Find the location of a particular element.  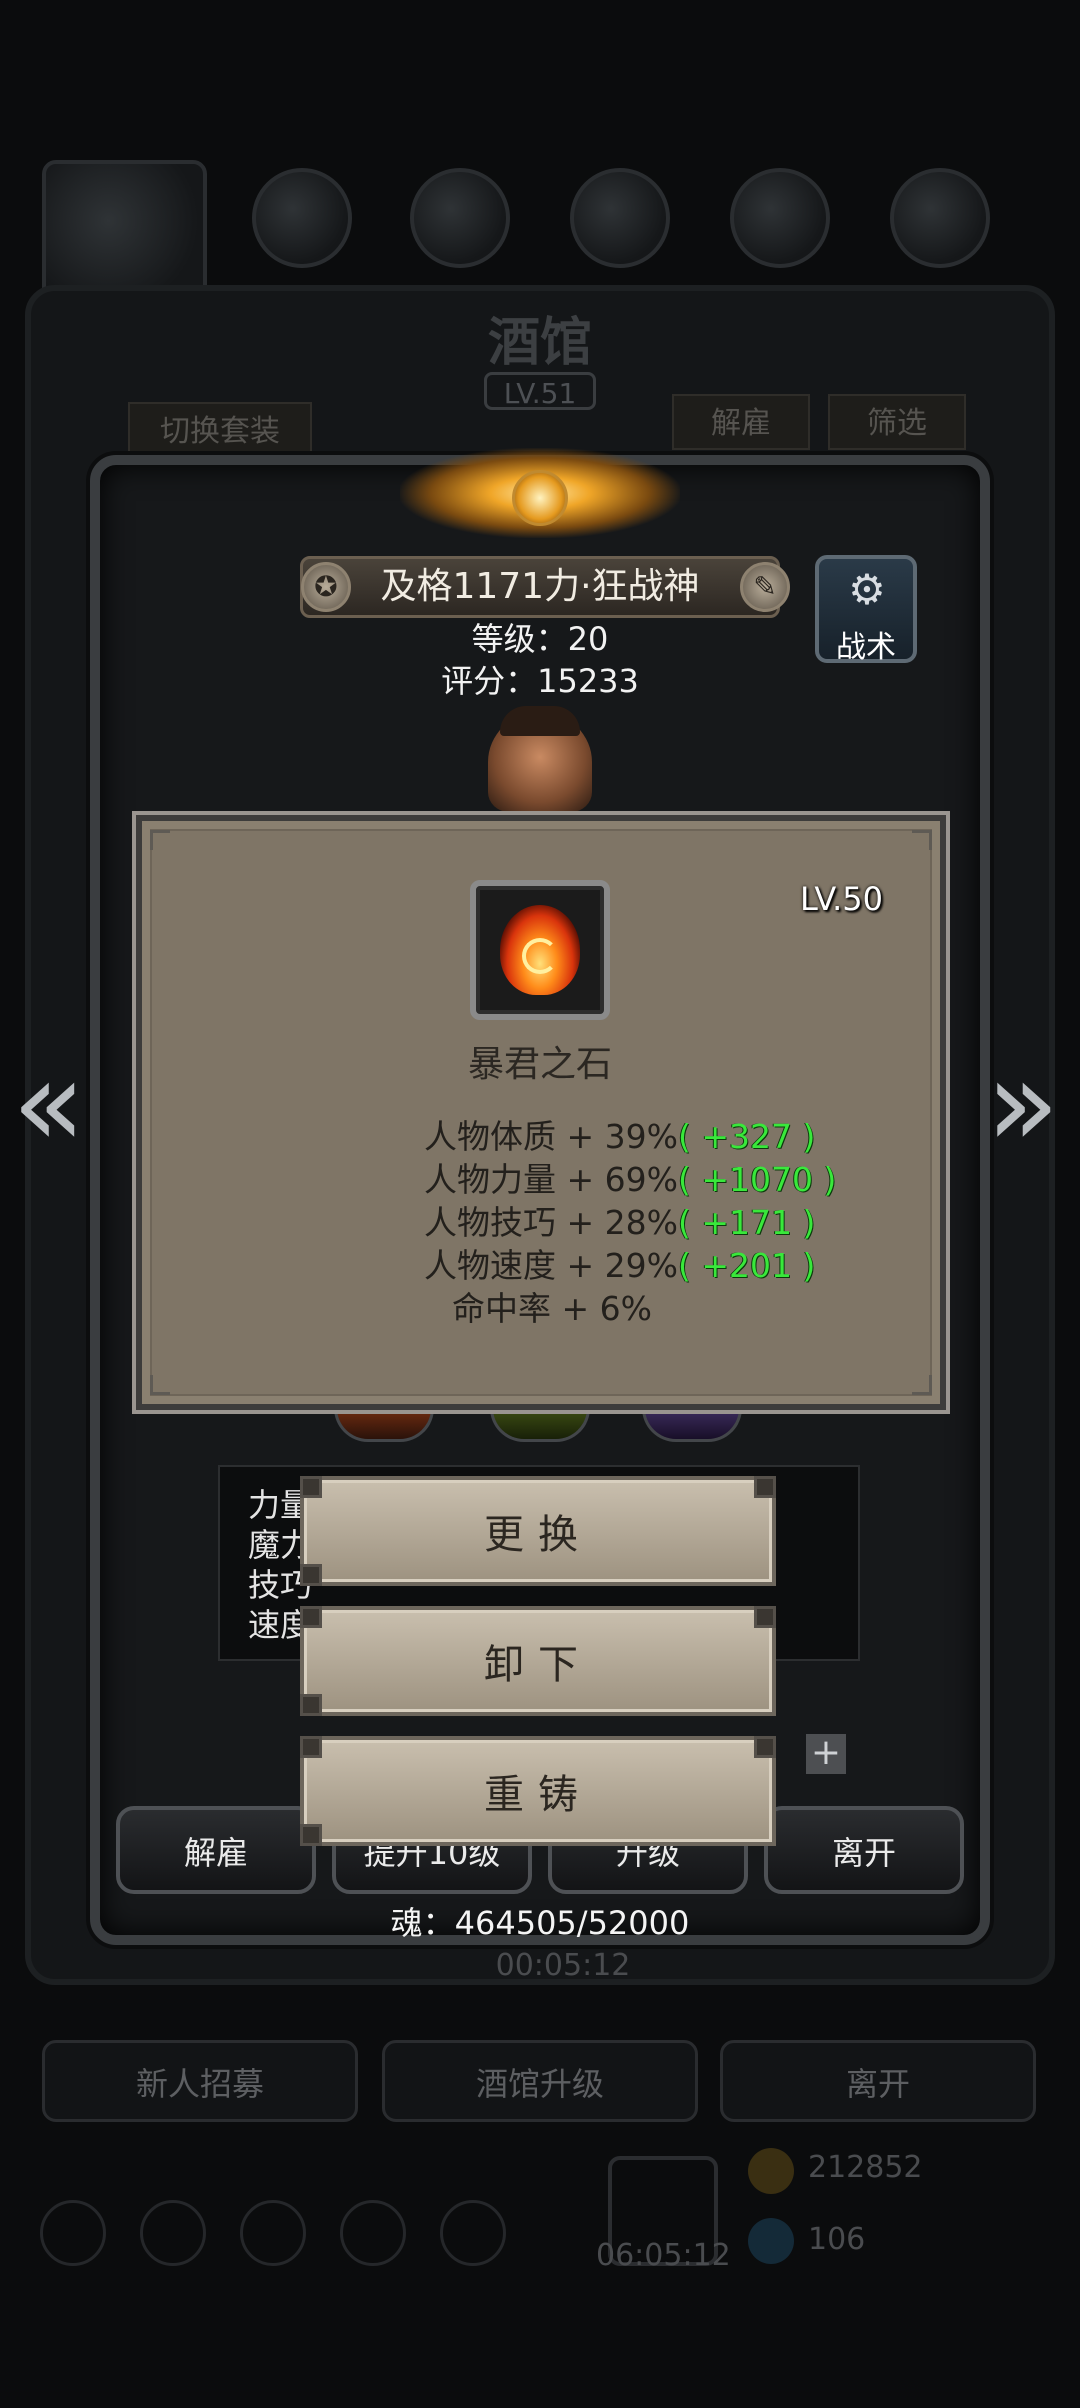

unequip-button: 卸下 is located at coordinates (538, 1661).